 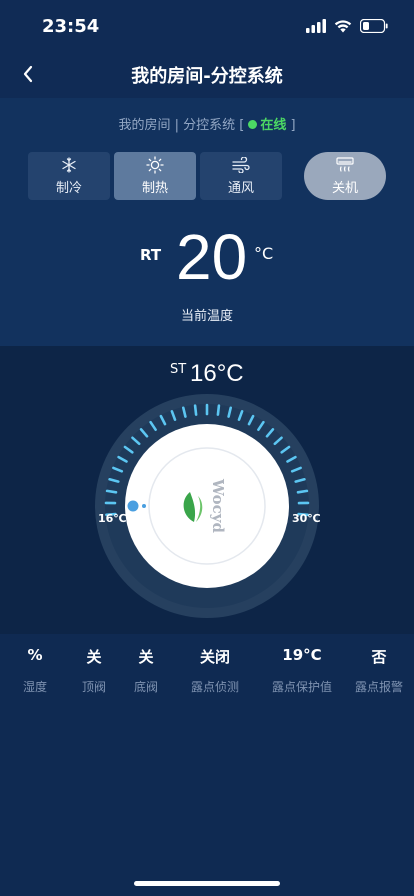 I want to click on room-temp-unit: °C, so click(x=264, y=253).